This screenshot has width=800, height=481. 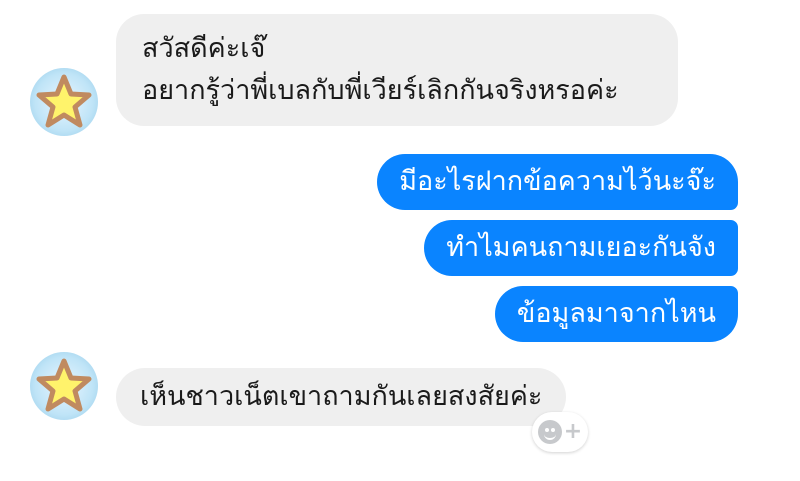 I want to click on message-text: ทำไมคนถามเยอะกันจัง, so click(x=581, y=247).